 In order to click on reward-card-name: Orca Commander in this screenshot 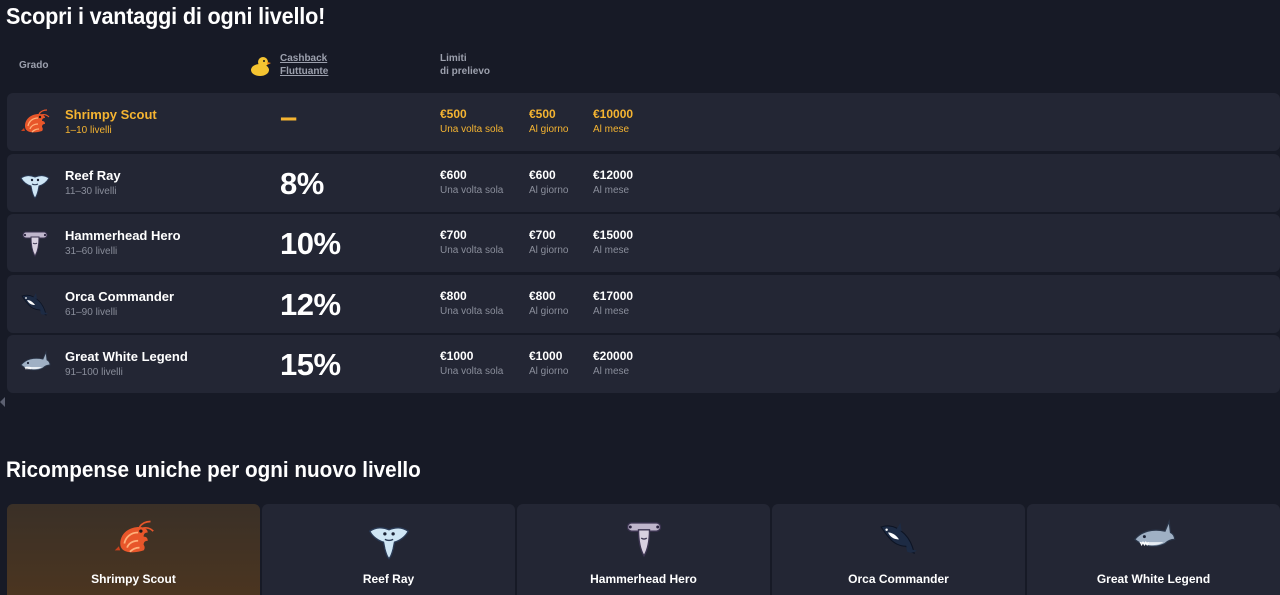, I will do `click(898, 579)`.